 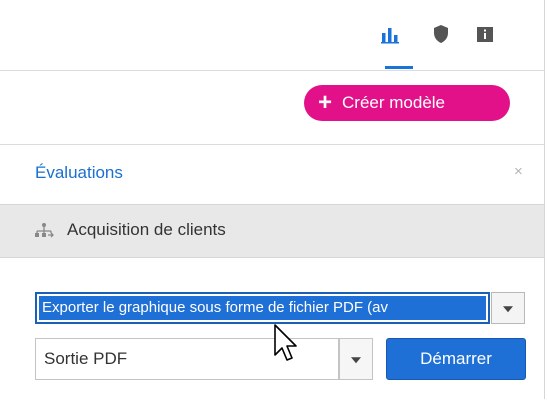 I want to click on panel-header: Évaluations ×, so click(x=272, y=172).